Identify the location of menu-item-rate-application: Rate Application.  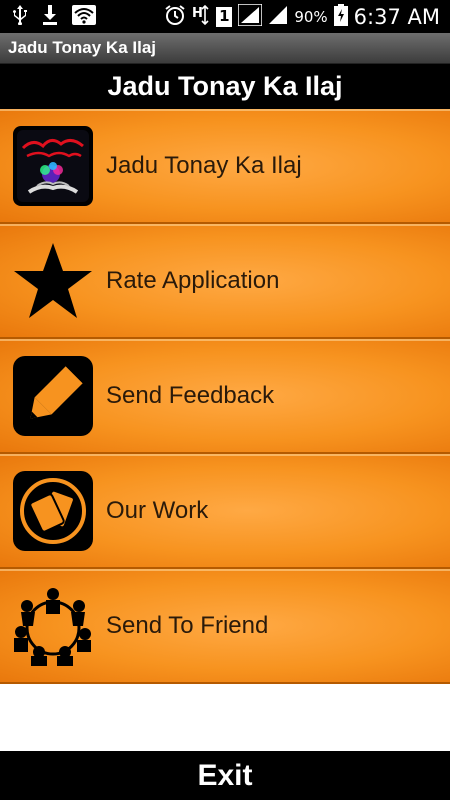
(225, 281).